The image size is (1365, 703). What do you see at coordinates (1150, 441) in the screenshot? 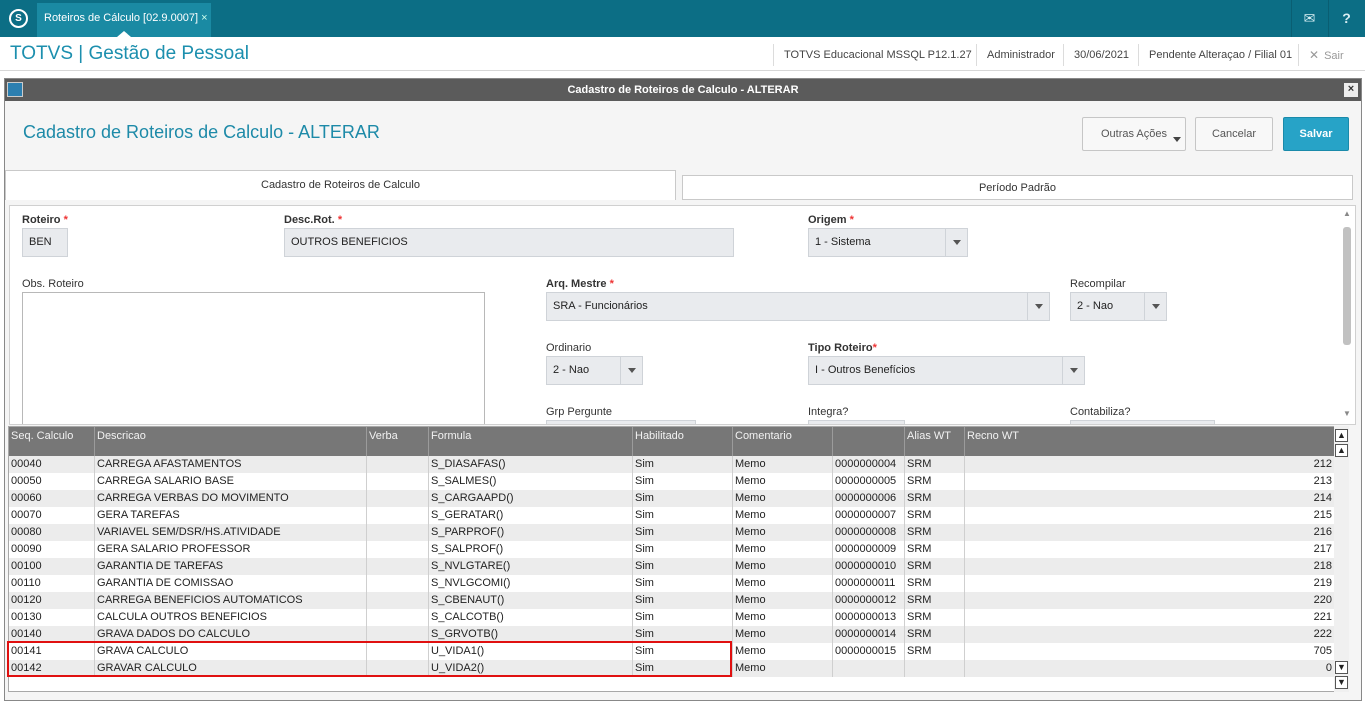
I see `col-recno-wt: Recno WT` at bounding box center [1150, 441].